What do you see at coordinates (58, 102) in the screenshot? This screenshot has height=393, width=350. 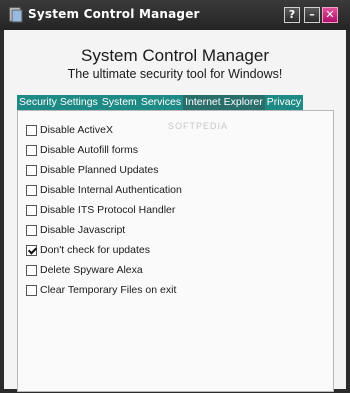 I see `tab-security-settings: Security Settings` at bounding box center [58, 102].